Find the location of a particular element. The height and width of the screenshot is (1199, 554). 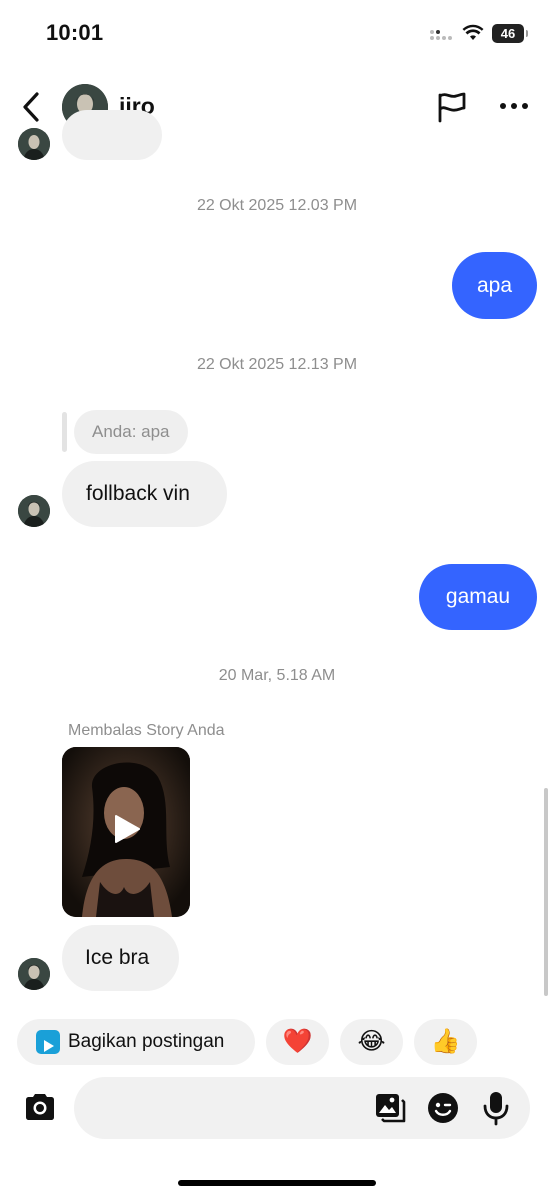

home-indicator is located at coordinates (277, 1183).